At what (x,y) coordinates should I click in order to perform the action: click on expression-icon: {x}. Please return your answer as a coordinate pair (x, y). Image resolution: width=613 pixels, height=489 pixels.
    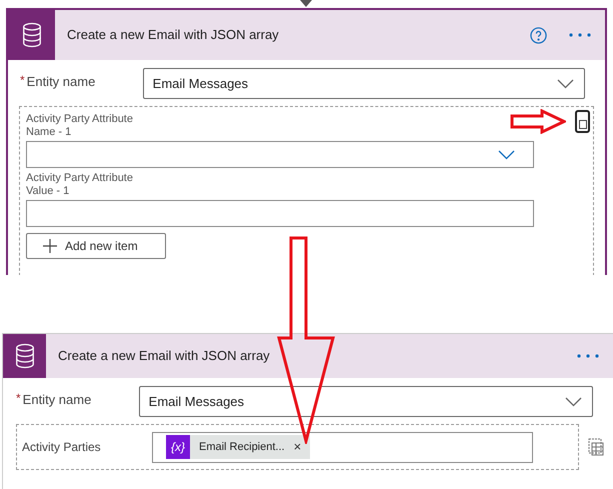
    Looking at the image, I should click on (178, 447).